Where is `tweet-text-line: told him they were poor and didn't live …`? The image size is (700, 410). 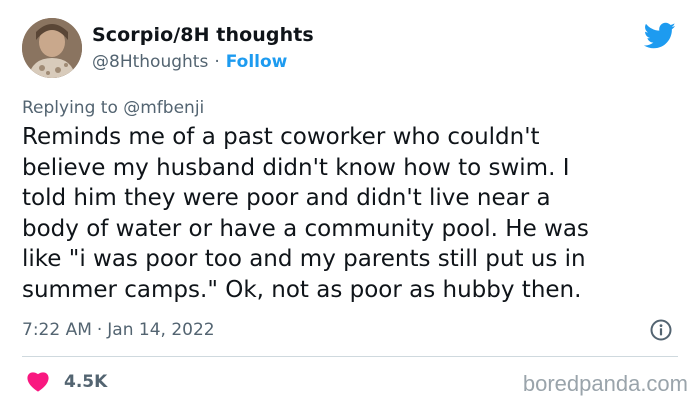
tweet-text-line: told him they were poor and didn't live … is located at coordinates (286, 198).